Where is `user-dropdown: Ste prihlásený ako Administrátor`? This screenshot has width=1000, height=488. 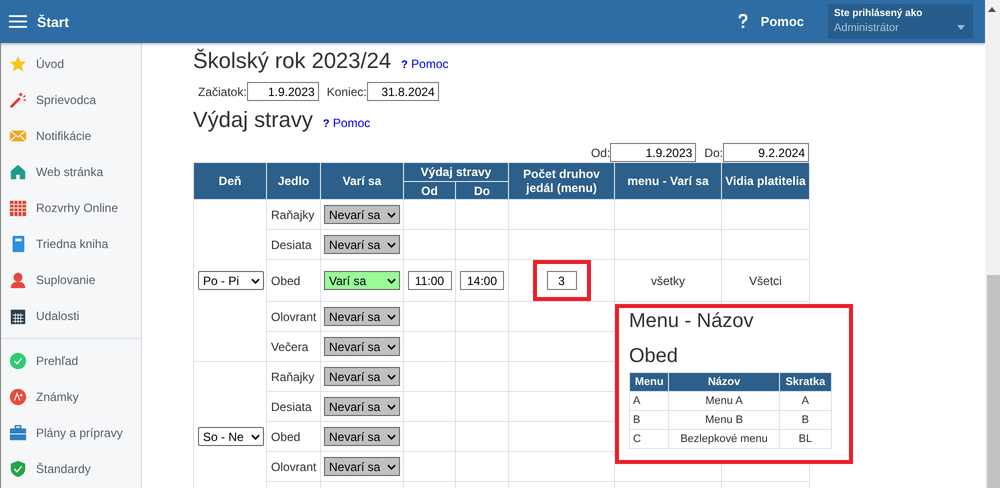
user-dropdown: Ste prihlásený ako Administrátor is located at coordinates (900, 21).